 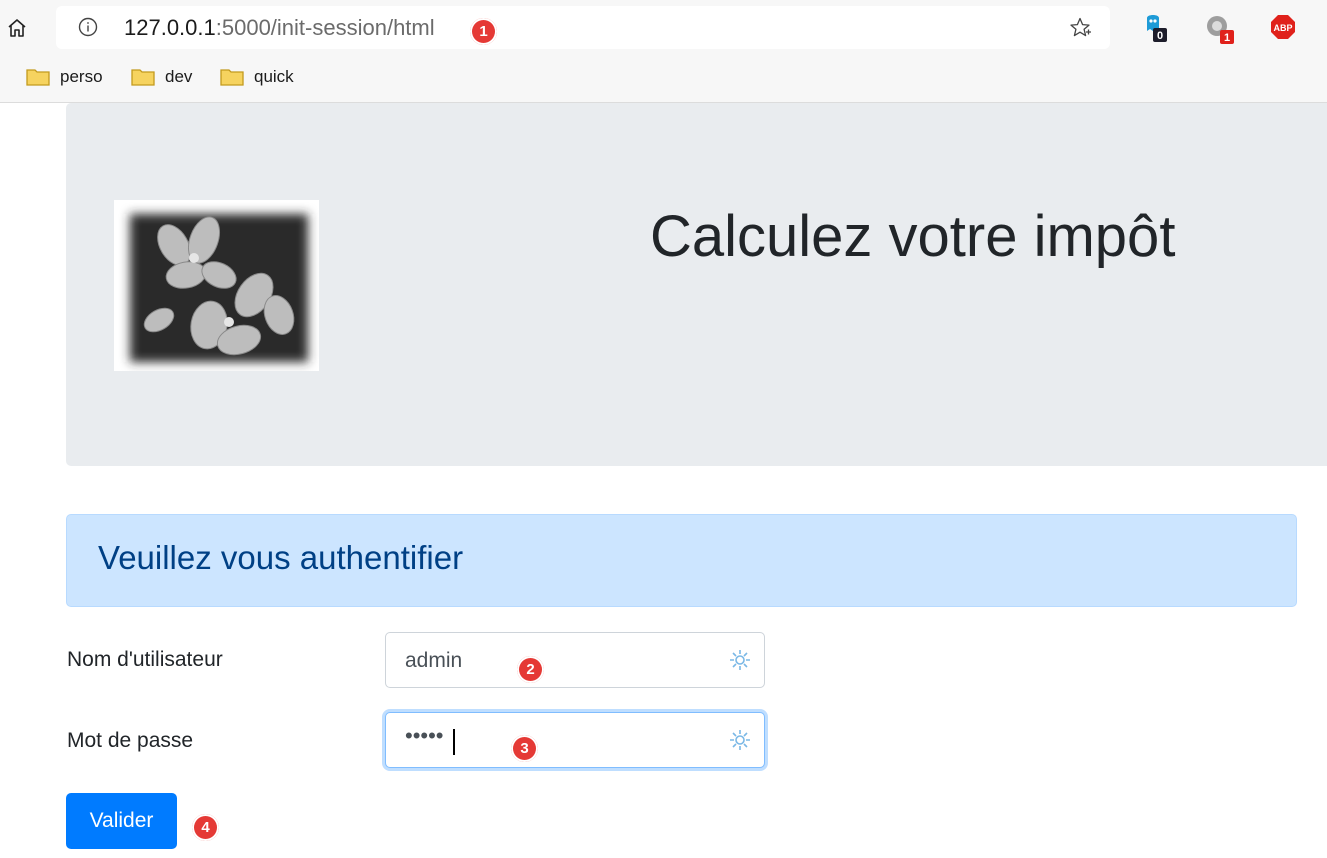 What do you see at coordinates (17, 28) in the screenshot?
I see `home-icon` at bounding box center [17, 28].